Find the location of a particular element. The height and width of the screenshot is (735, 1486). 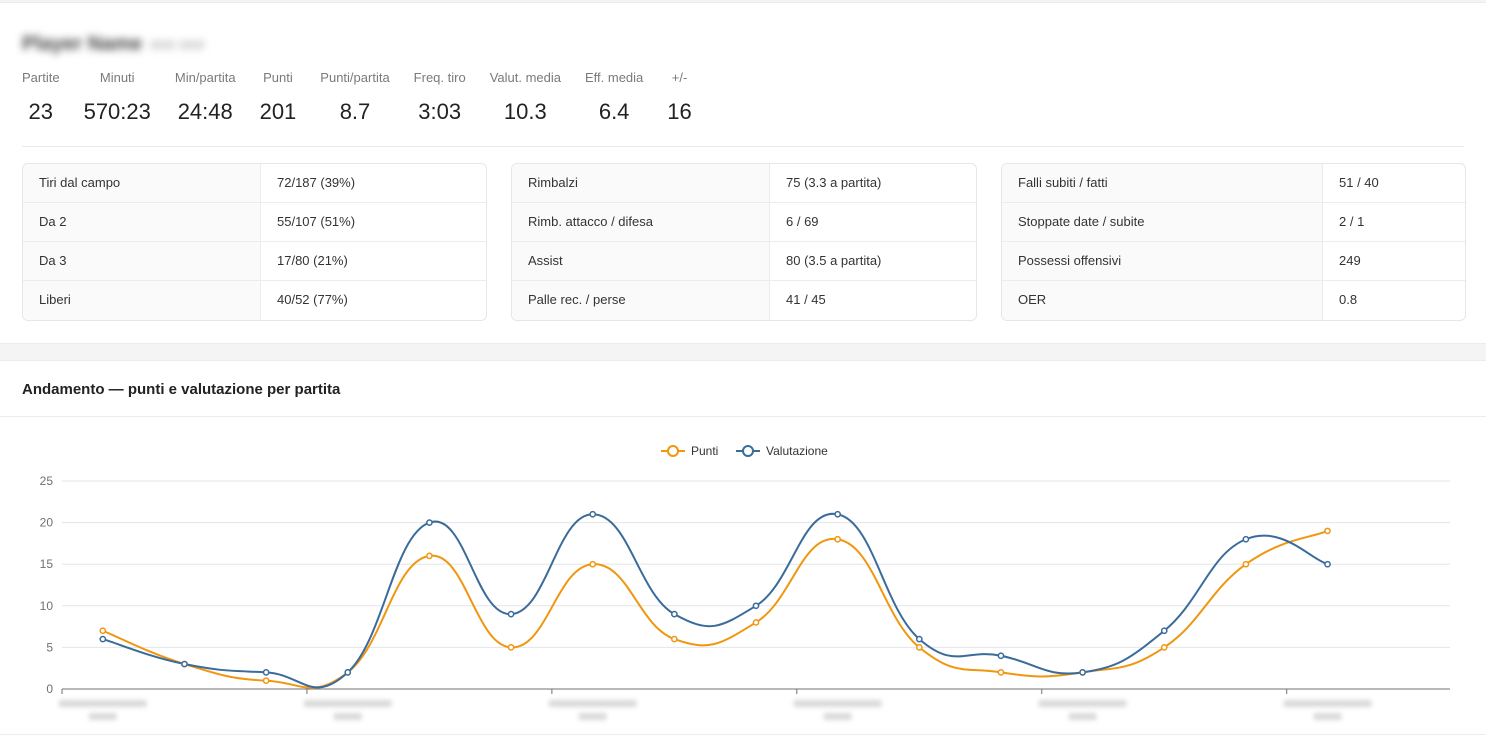

table-row: Stoppate date / subite 2 / 1 is located at coordinates (1233, 222).